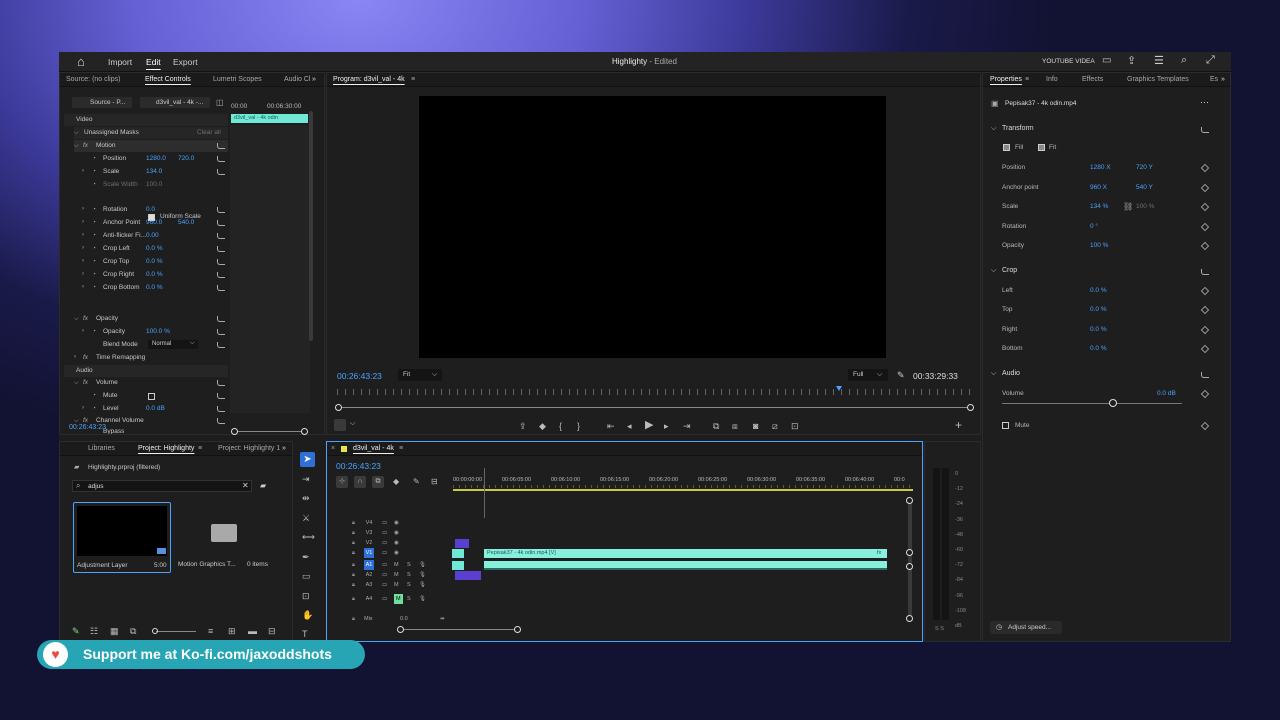 The height and width of the screenshot is (720, 1280). Describe the element at coordinates (87, 427) in the screenshot. I see `ec-timecode: 00:26:43:23` at that location.